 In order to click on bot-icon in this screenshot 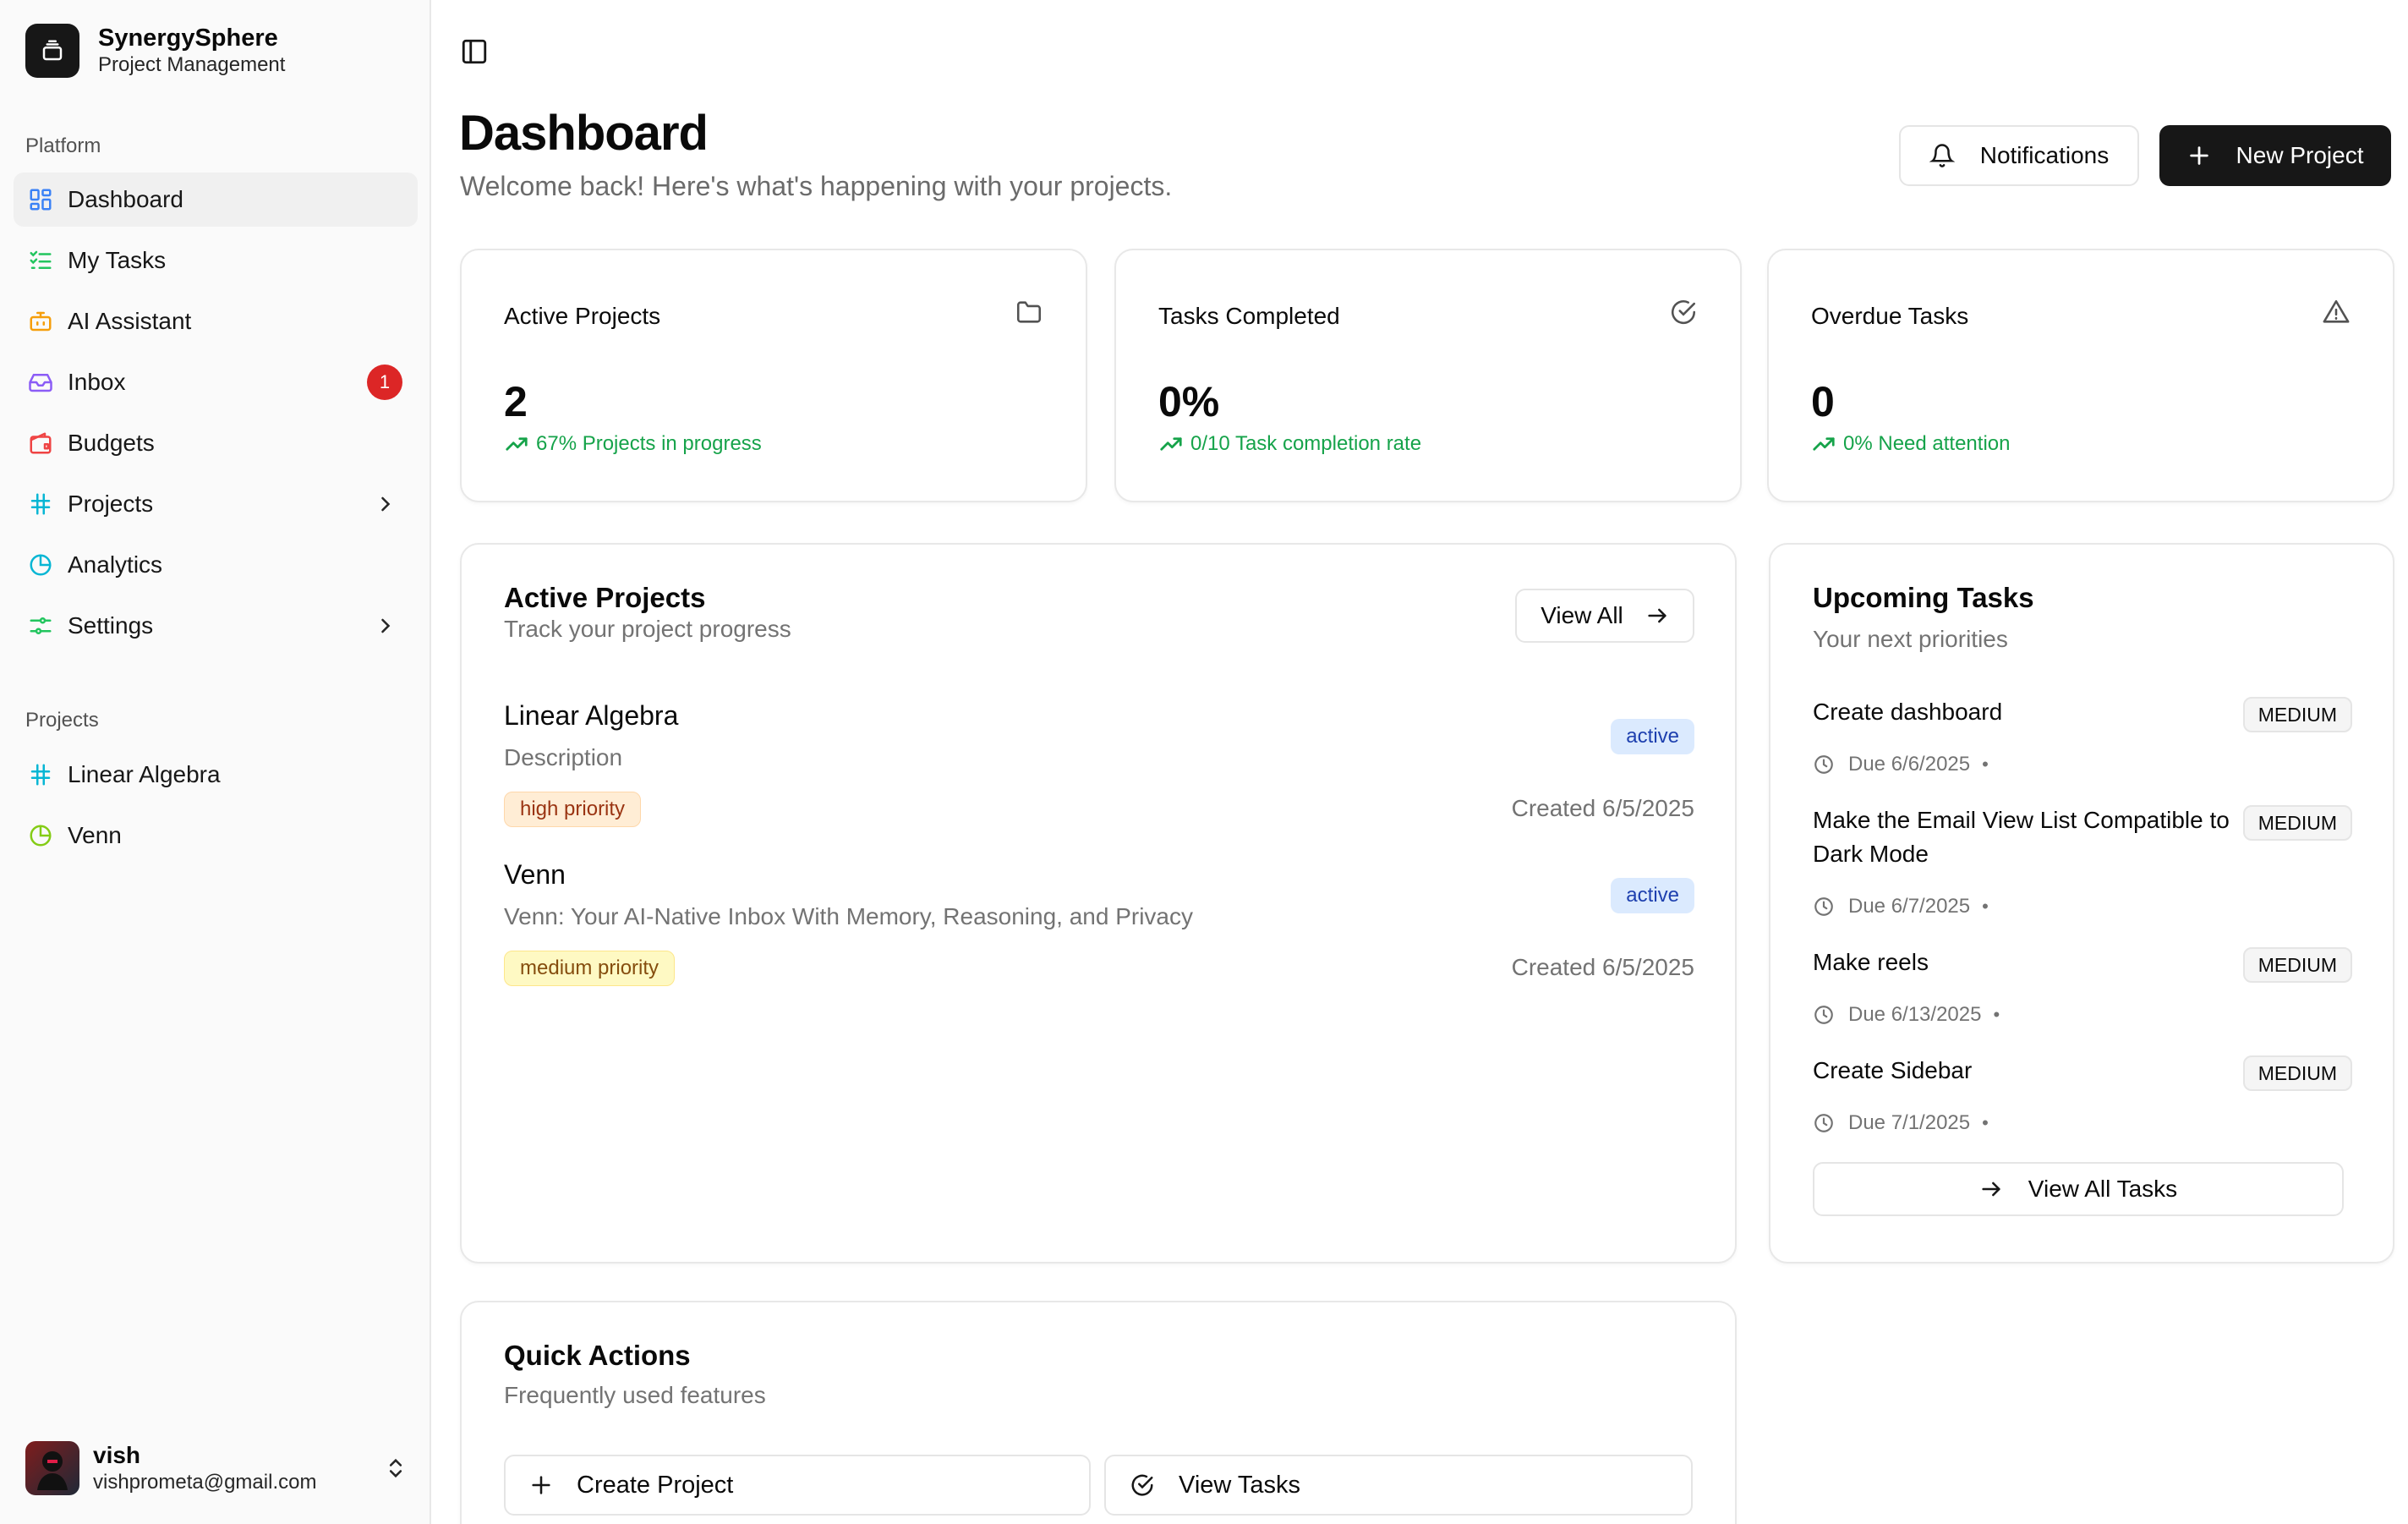, I will do `click(40, 321)`.